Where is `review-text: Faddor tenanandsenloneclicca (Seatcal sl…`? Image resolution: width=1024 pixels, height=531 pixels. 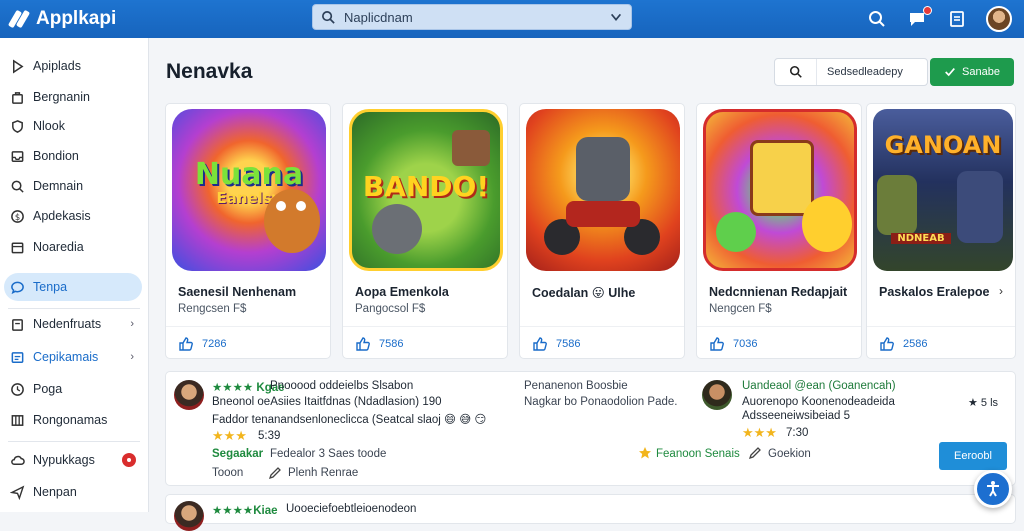 review-text: Faddor tenanandsenloneclicca (Seatcal sl… is located at coordinates (349, 420).